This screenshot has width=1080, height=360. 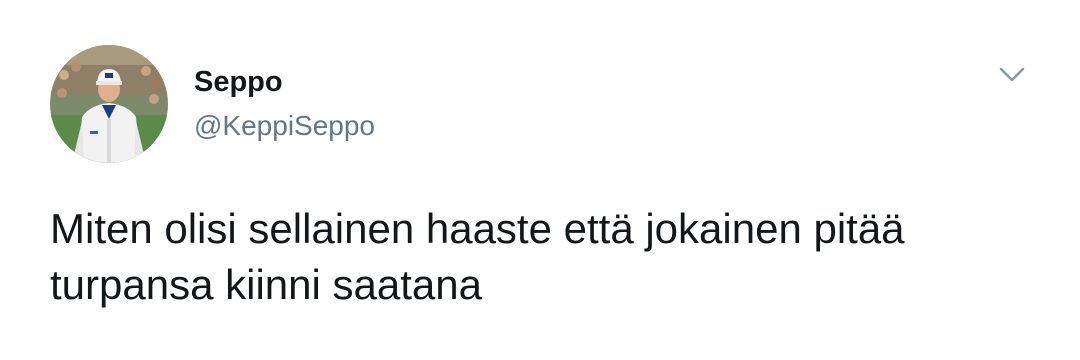 What do you see at coordinates (238, 82) in the screenshot?
I see `author-display-name: Seppo` at bounding box center [238, 82].